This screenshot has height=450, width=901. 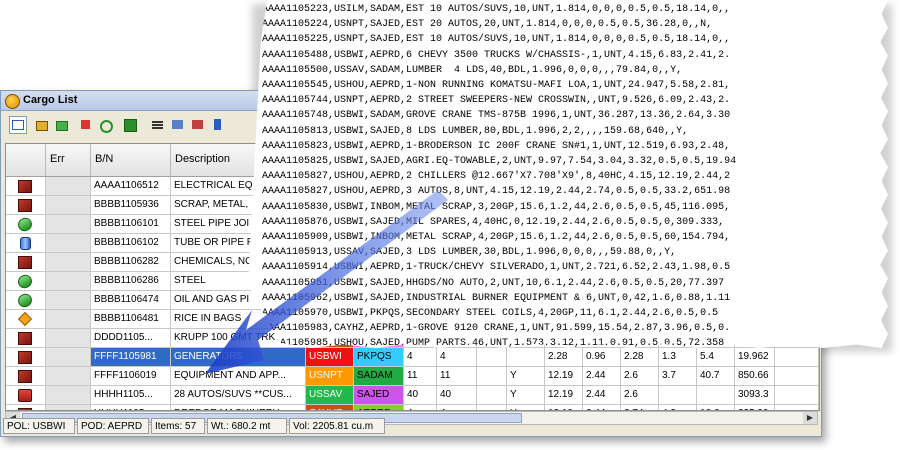 I want to click on refresh-icon, so click(x=106, y=125).